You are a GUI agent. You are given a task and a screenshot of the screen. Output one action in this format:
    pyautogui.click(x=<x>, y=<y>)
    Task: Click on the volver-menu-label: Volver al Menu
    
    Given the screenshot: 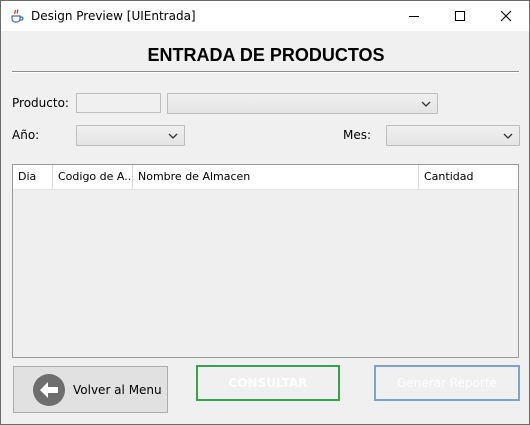 What is the action you would take?
    pyautogui.click(x=117, y=390)
    